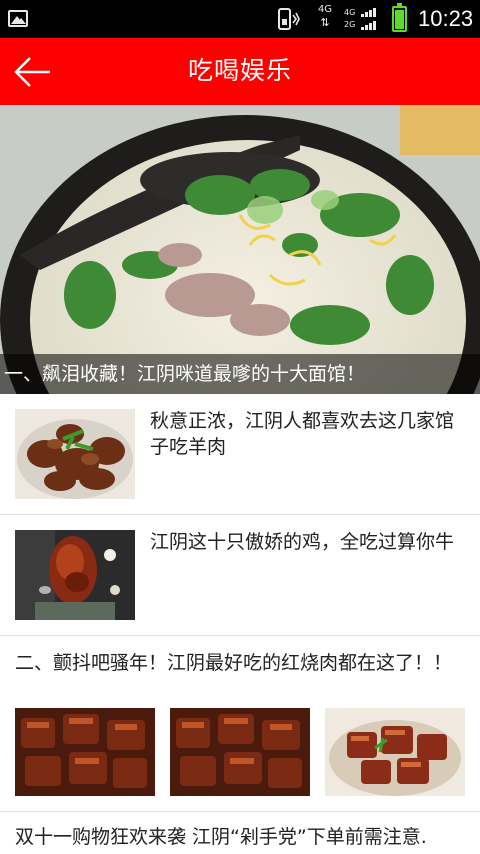 This screenshot has height=854, width=480. What do you see at coordinates (240, 19) in the screenshot?
I see `status-bar: 4G ⇅ 4G 2G 10:23` at bounding box center [240, 19].